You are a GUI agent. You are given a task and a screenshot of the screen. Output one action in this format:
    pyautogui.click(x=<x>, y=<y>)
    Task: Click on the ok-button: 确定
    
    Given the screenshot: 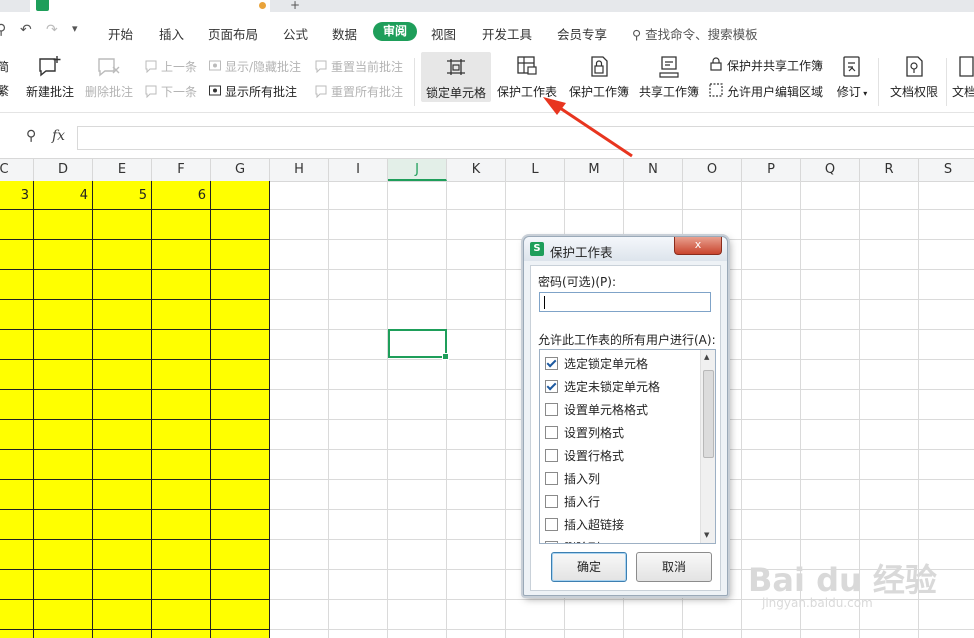 What is the action you would take?
    pyautogui.click(x=589, y=567)
    